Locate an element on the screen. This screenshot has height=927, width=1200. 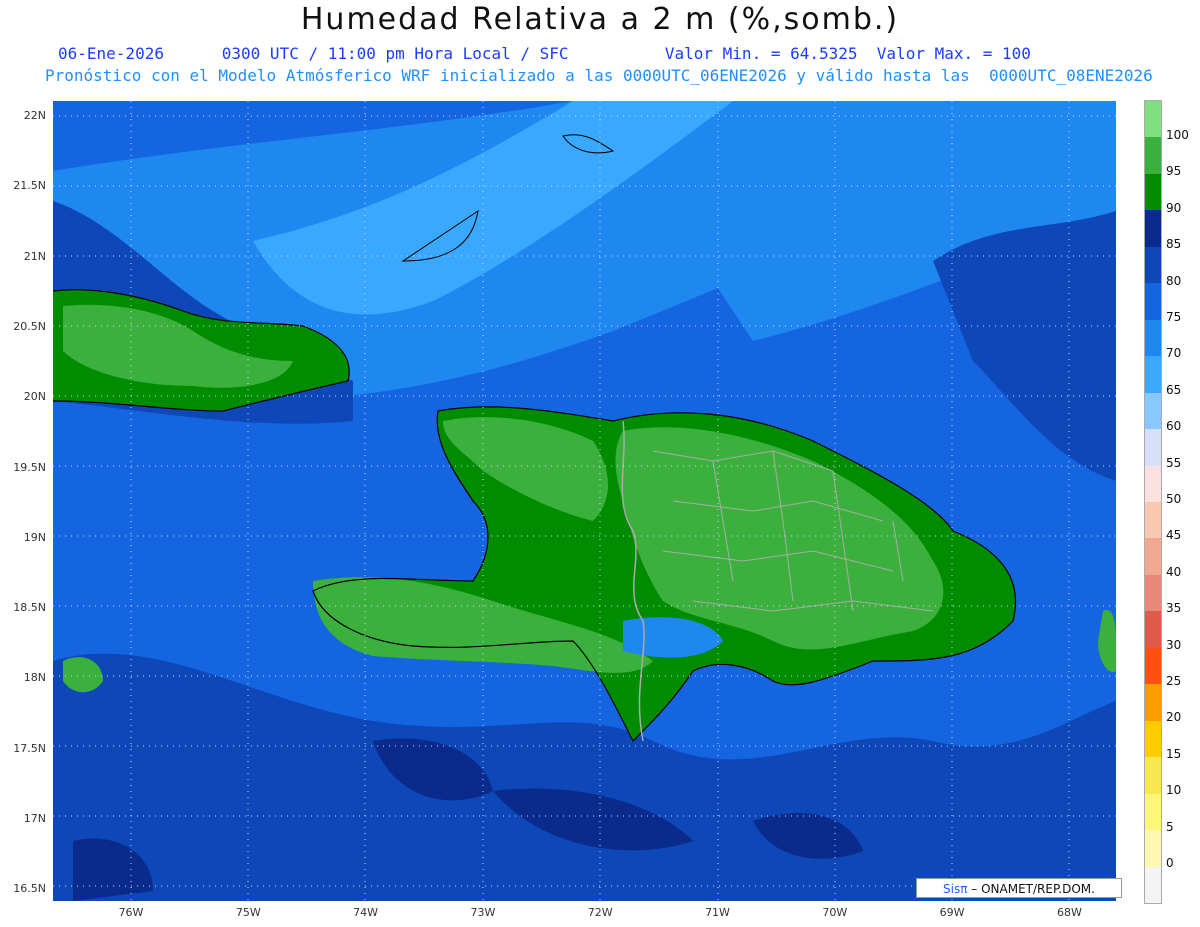
colorbar-label: 95 is located at coordinates (1174, 171).